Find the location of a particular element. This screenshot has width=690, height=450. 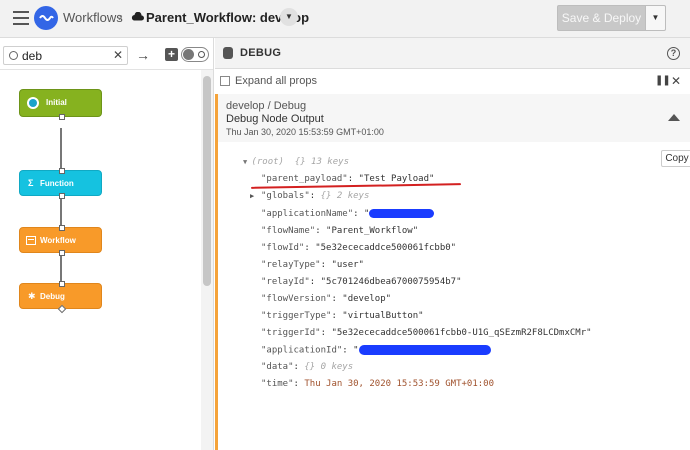

hamburger-menu-icon is located at coordinates (21, 18).